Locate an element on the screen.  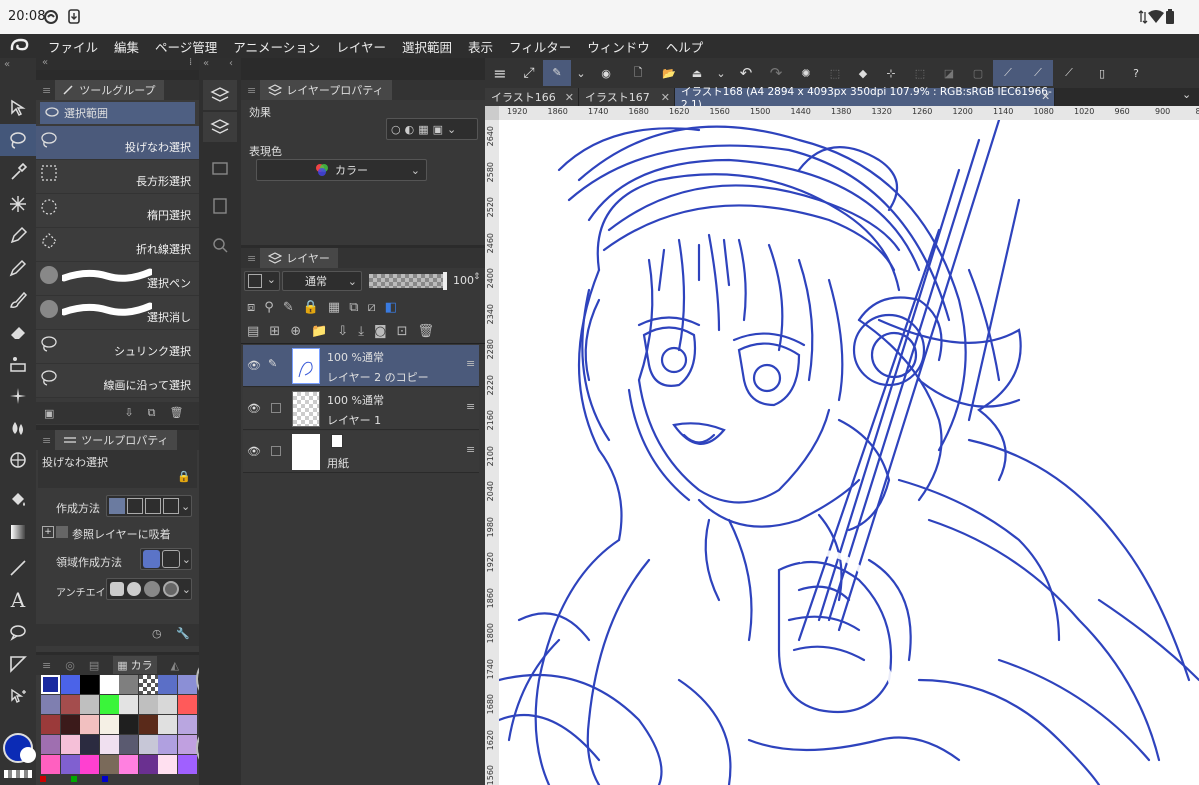
collapse-left-icon: « is located at coordinates (45, 62).